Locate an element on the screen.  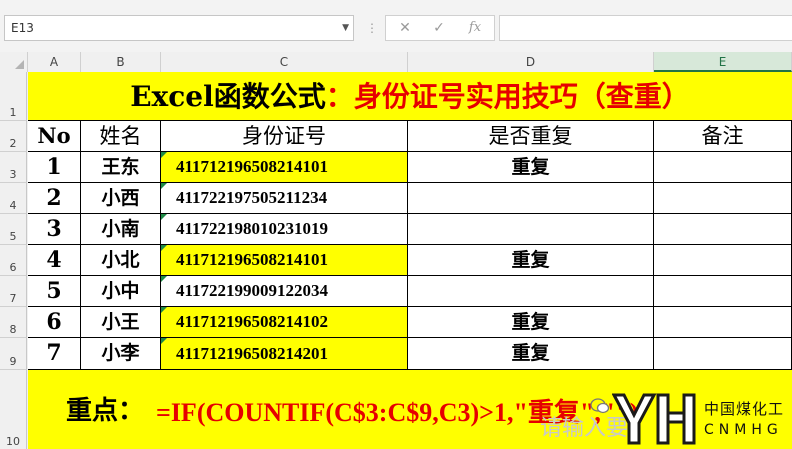
name-box: E13 ▼ is located at coordinates (179, 28).